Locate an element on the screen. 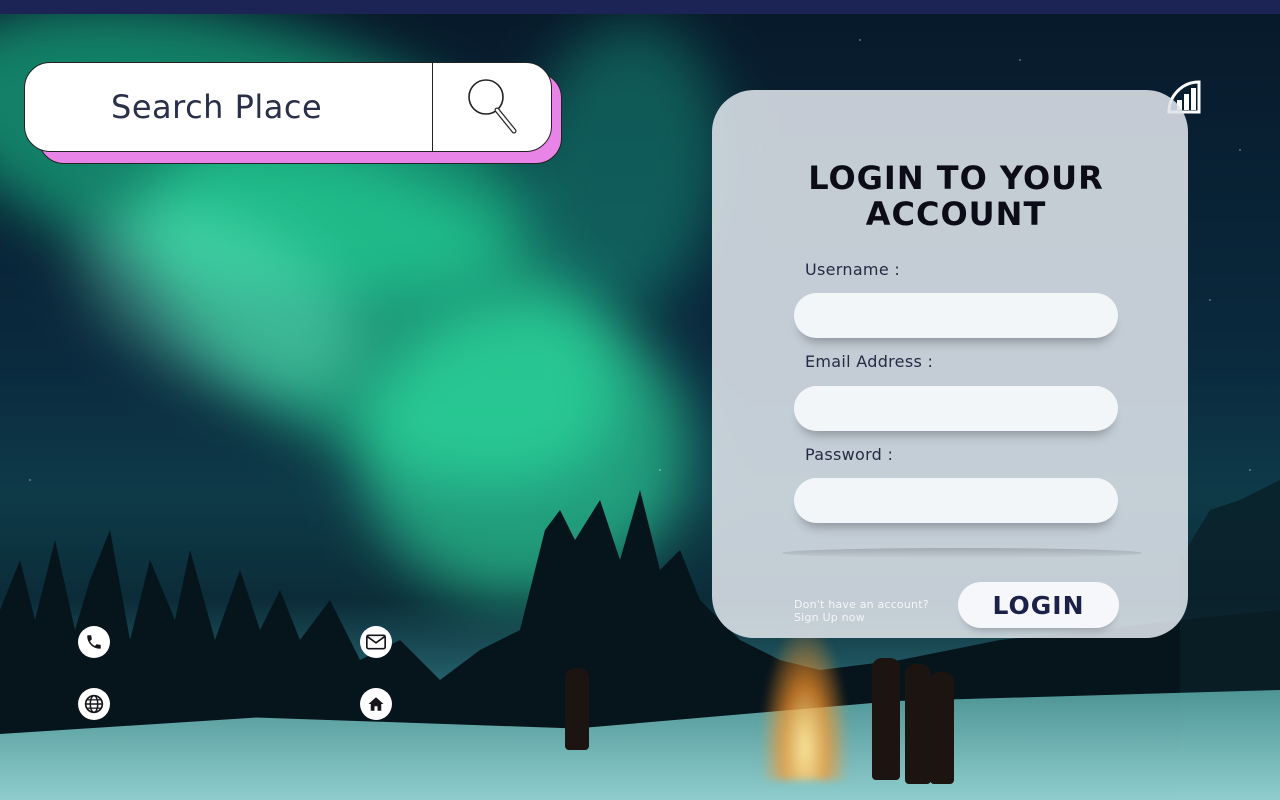 The height and width of the screenshot is (800, 1280). phone-icon is located at coordinates (94, 642).